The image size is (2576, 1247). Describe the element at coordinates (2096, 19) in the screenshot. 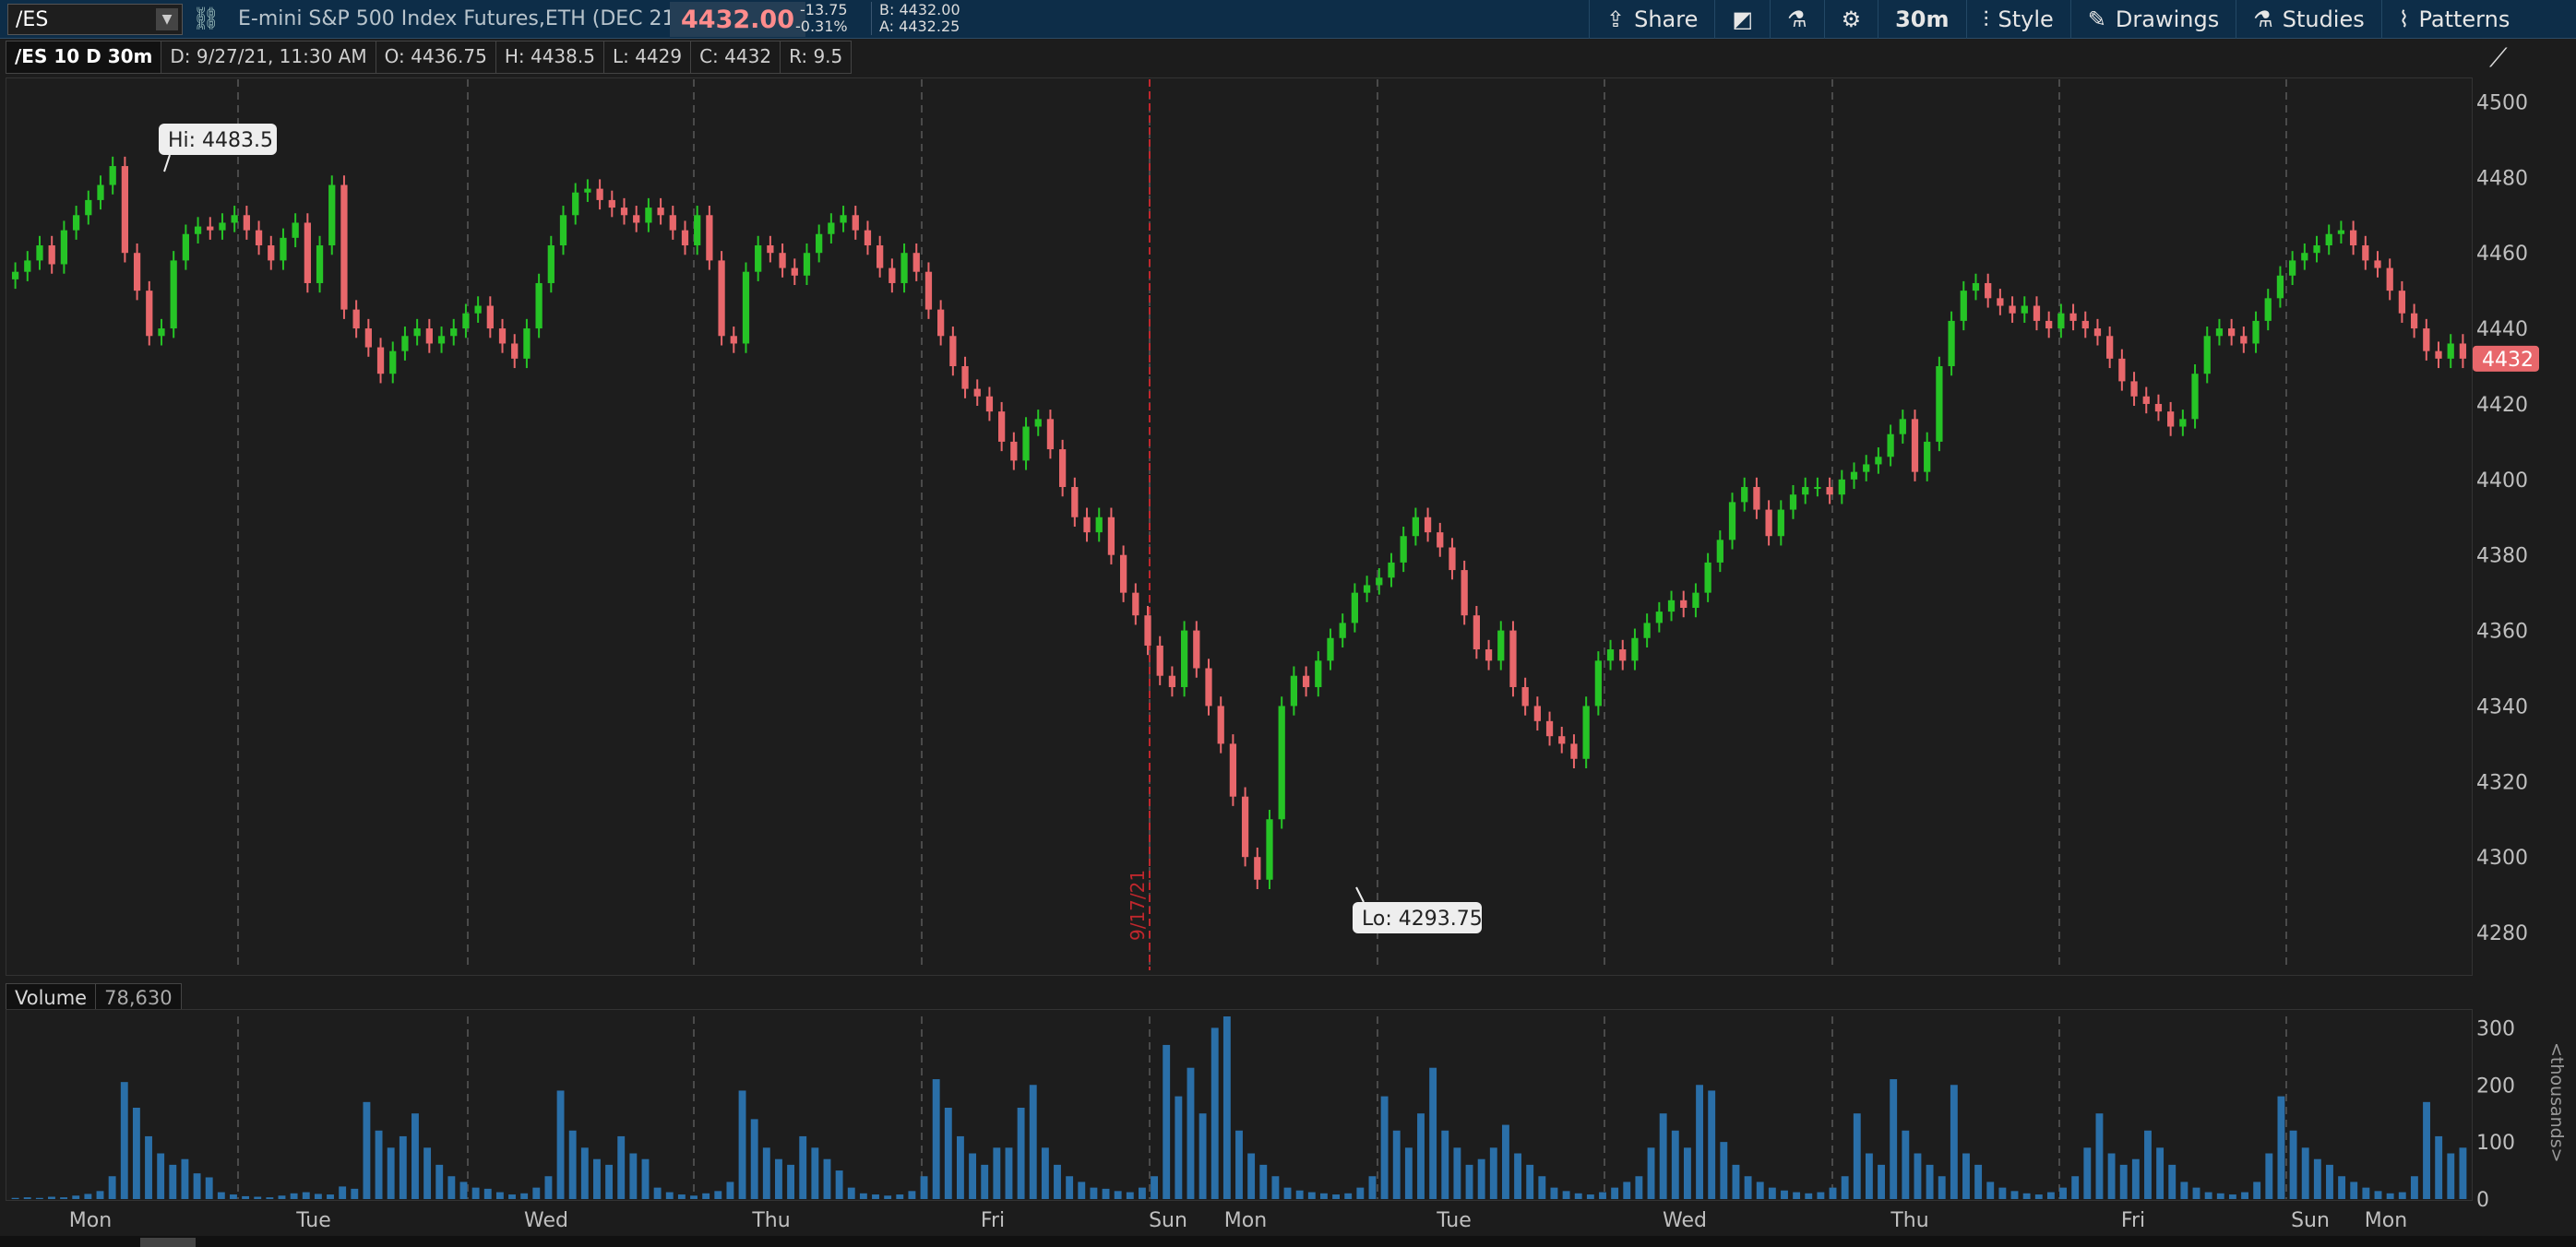

I see `pencil-icon: ✎` at that location.